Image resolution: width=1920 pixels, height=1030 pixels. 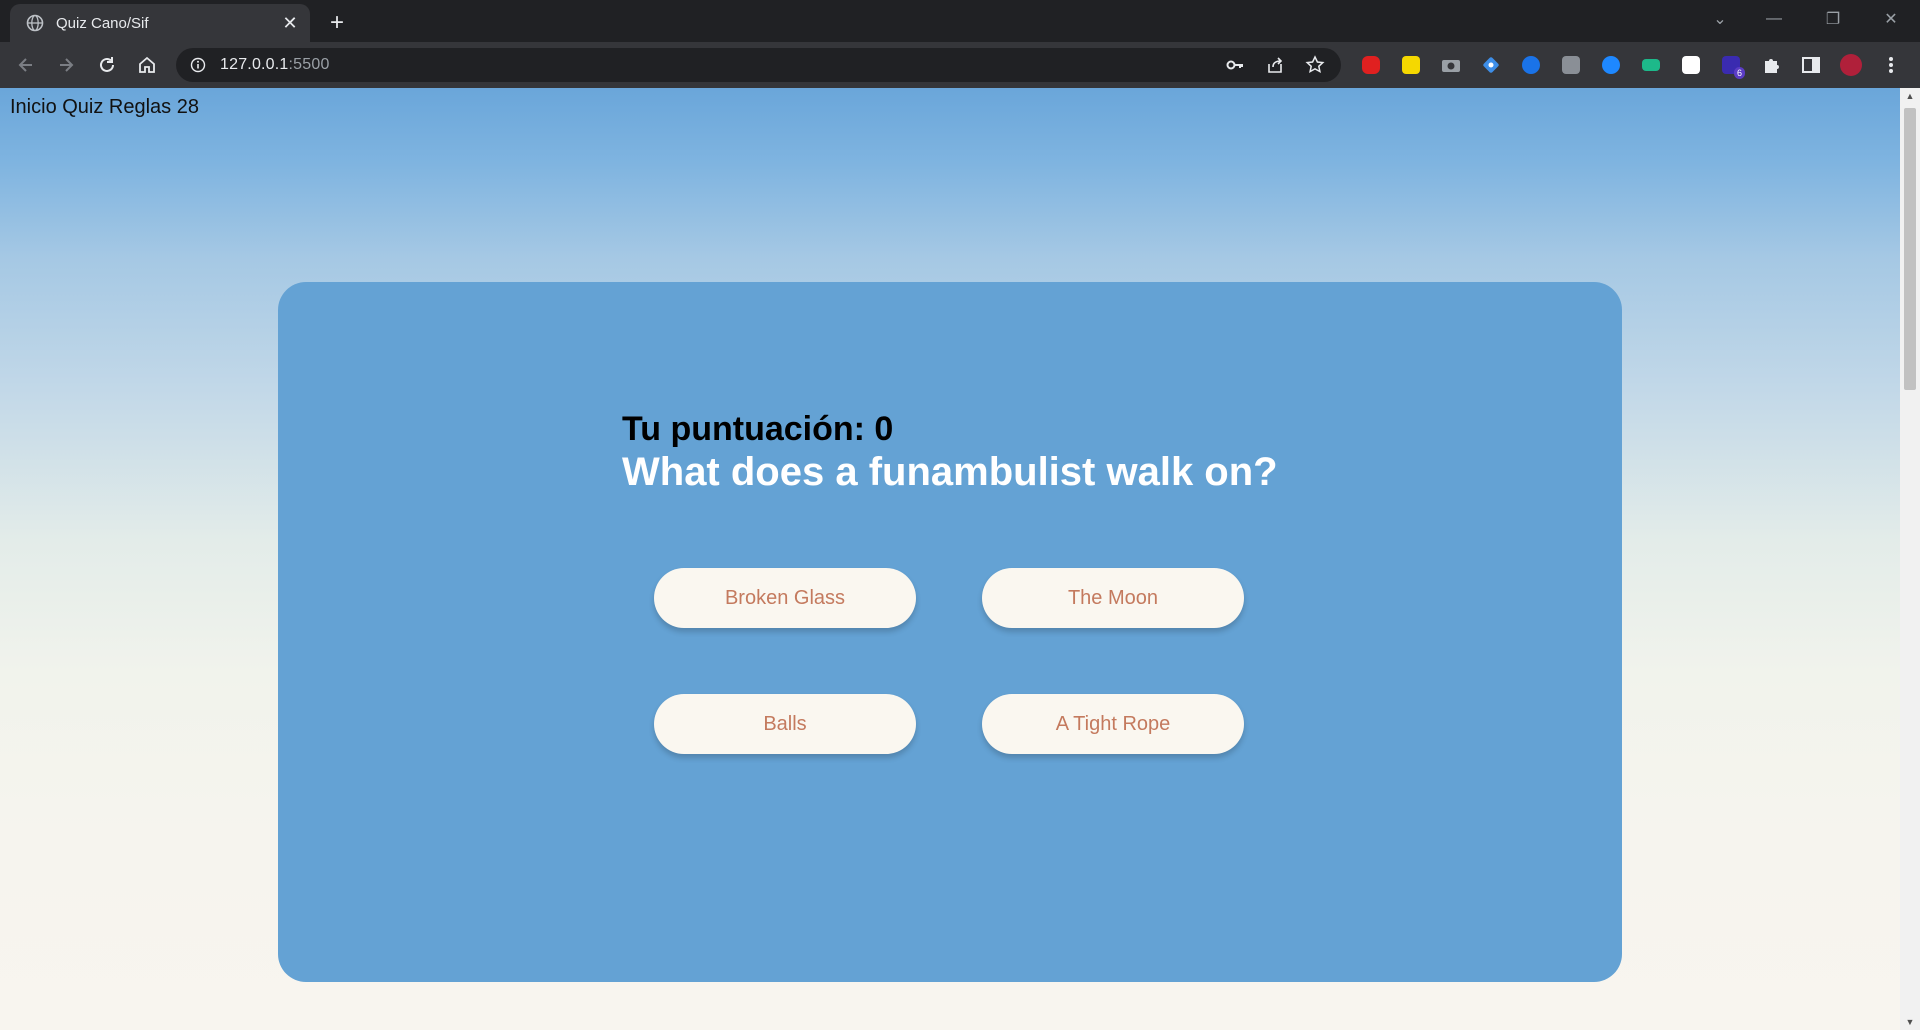 I want to click on forward-button, so click(x=66, y=65).